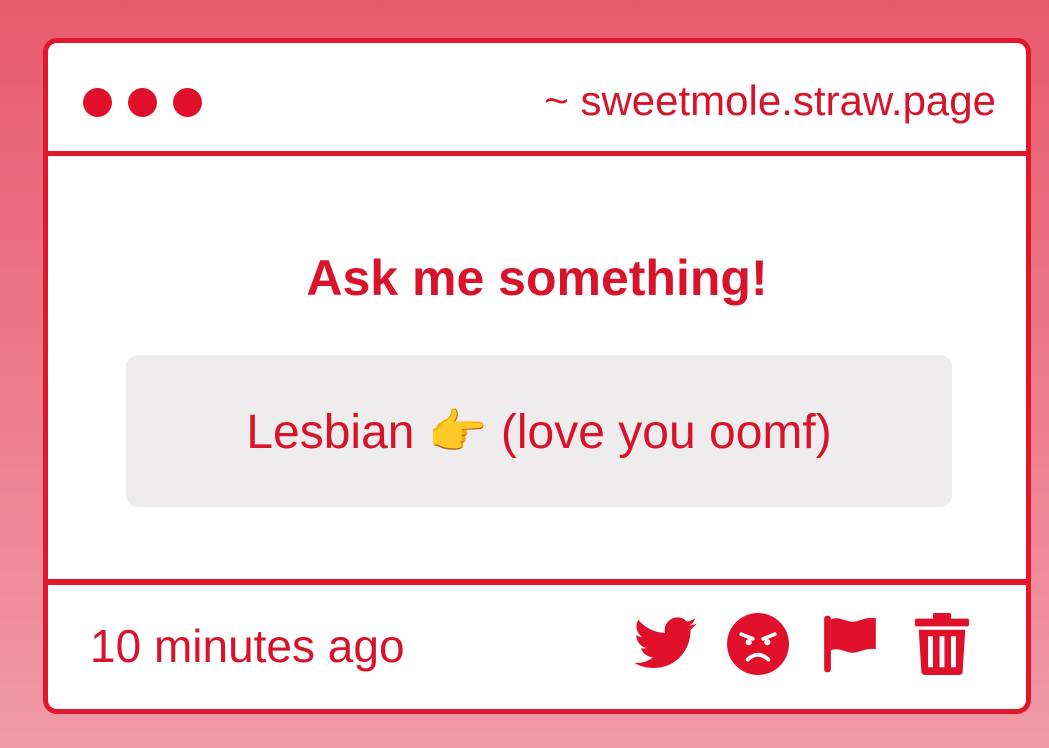 The image size is (1049, 748). I want to click on action-bar, so click(804, 644).